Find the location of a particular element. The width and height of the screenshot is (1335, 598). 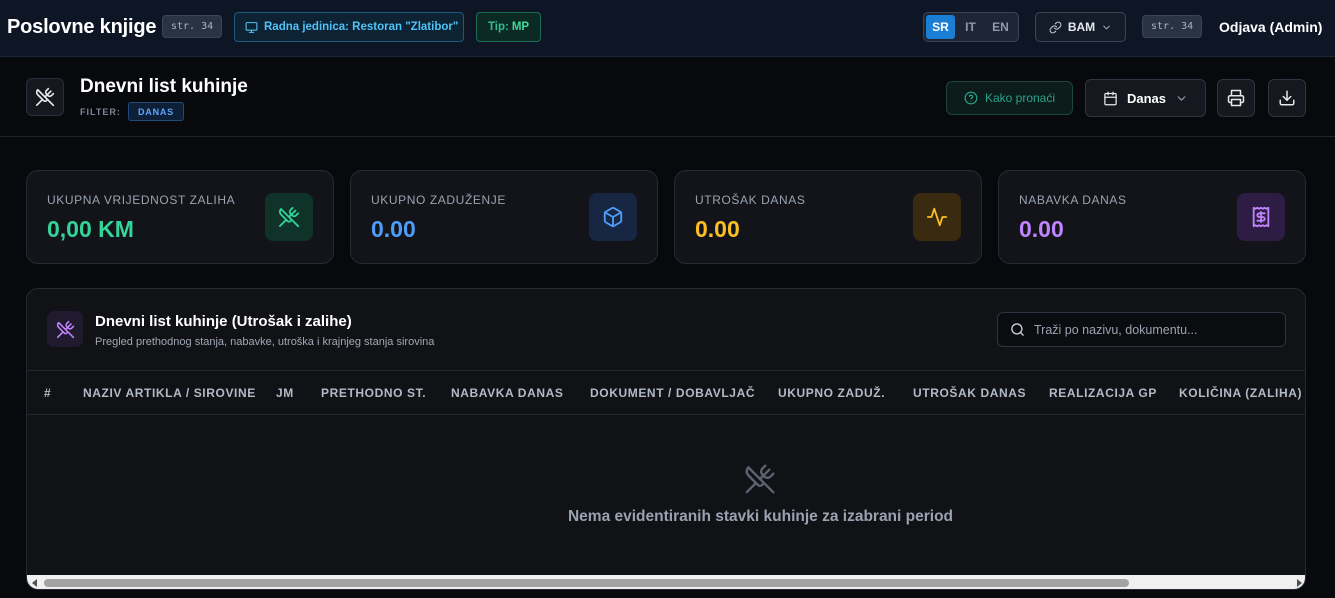

currency-label: BAM is located at coordinates (1081, 27).